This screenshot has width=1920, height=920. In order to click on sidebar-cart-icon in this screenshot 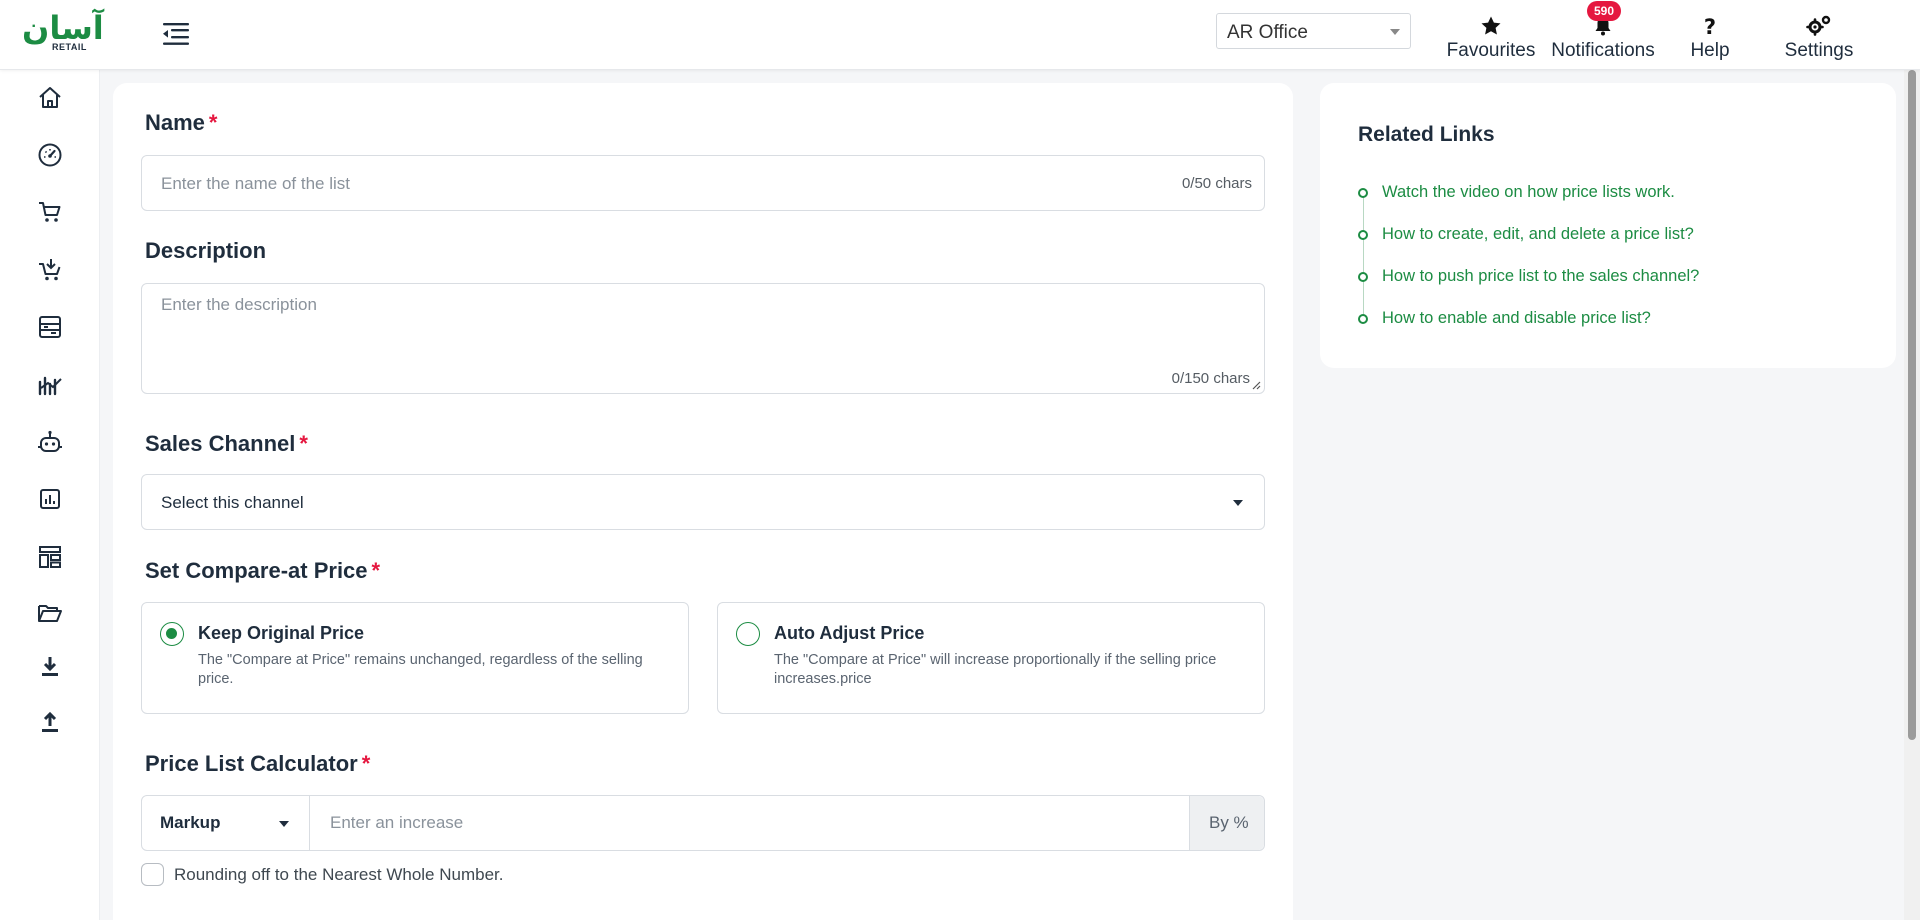, I will do `click(50, 212)`.